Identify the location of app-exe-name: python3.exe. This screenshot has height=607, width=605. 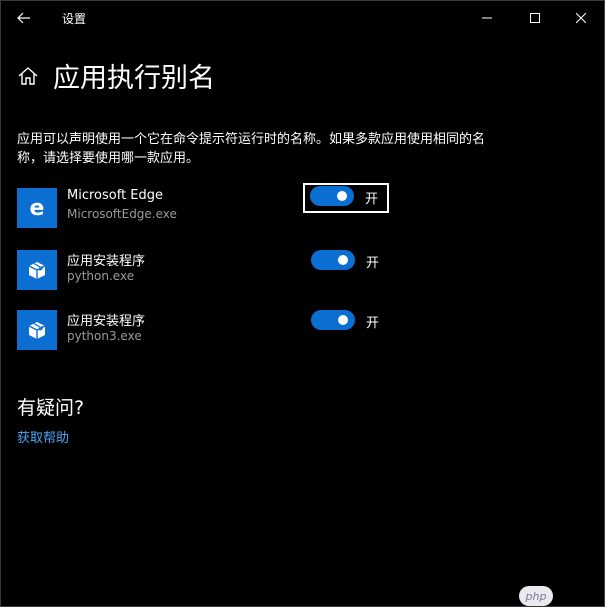
(104, 336).